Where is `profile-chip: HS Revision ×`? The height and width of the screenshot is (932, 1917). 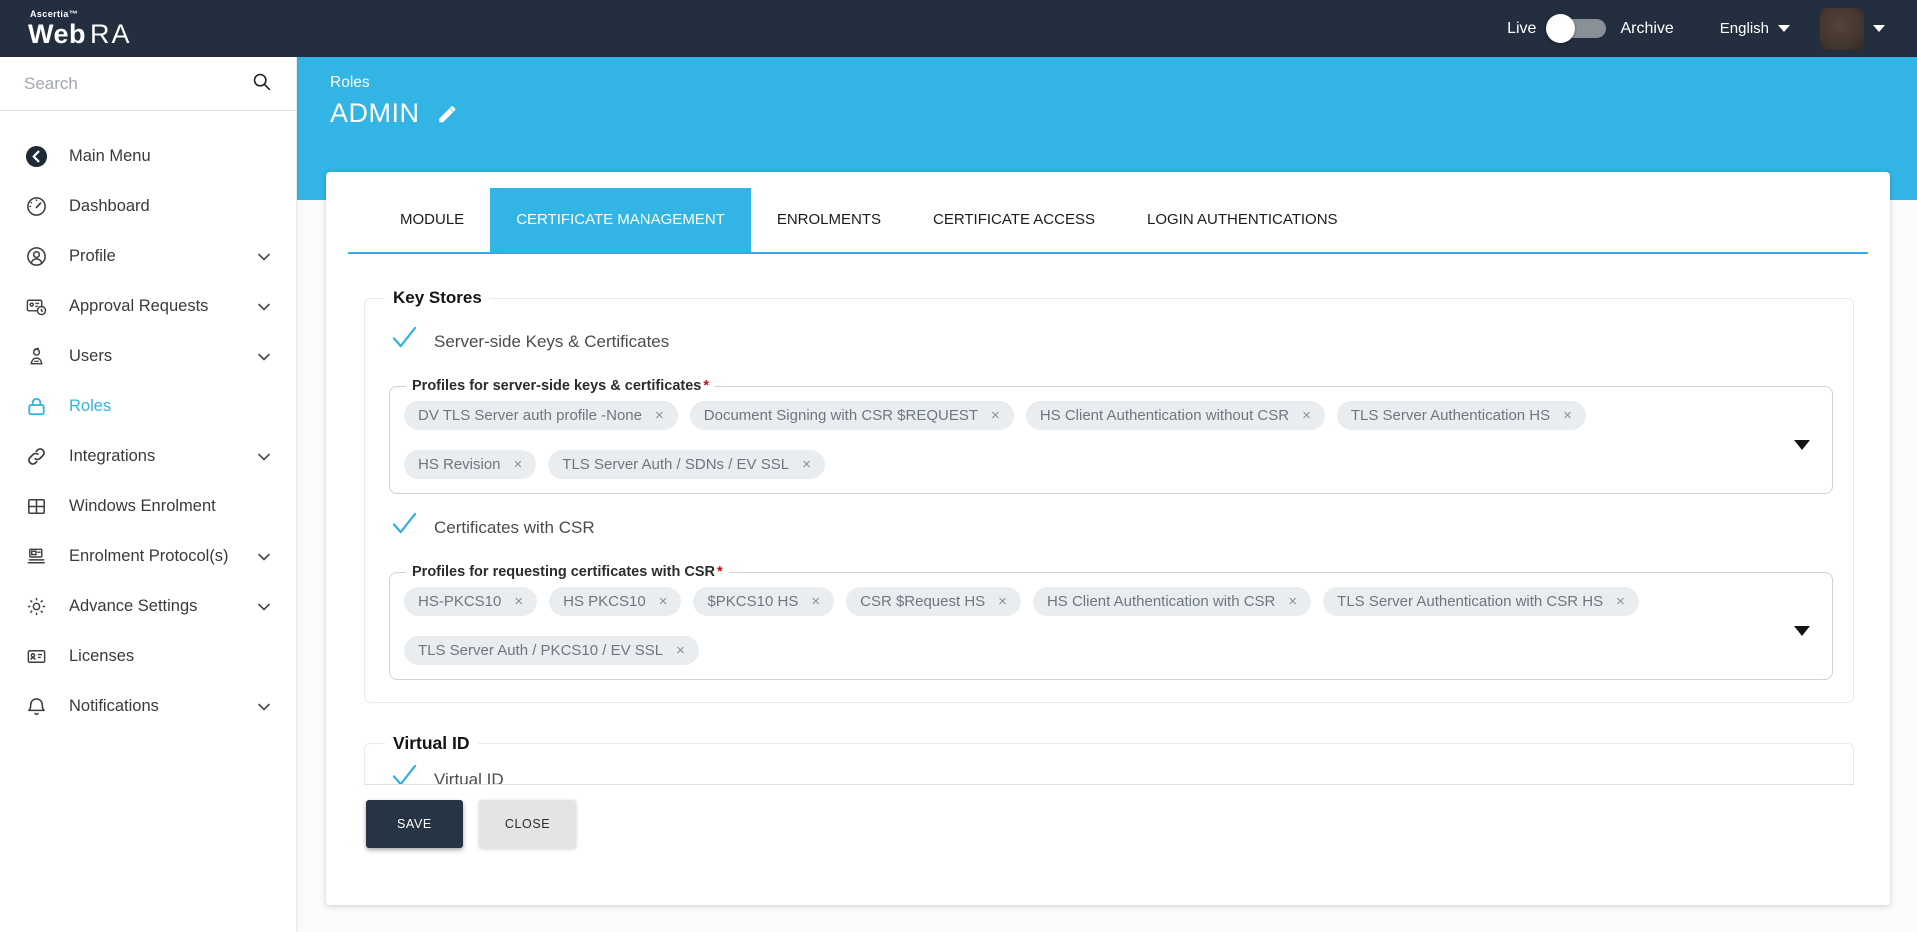 profile-chip: HS Revision × is located at coordinates (470, 464).